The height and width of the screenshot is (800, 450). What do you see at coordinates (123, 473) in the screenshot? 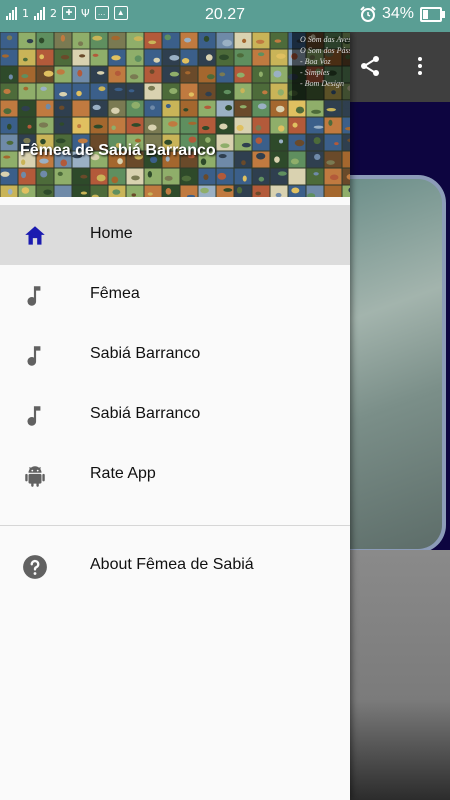
I see `menu-item-label: Rate App` at bounding box center [123, 473].